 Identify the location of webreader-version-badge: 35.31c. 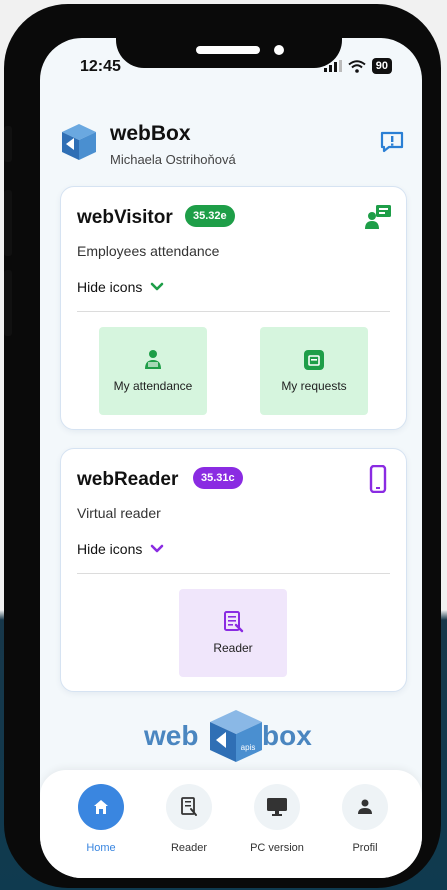
(218, 478).